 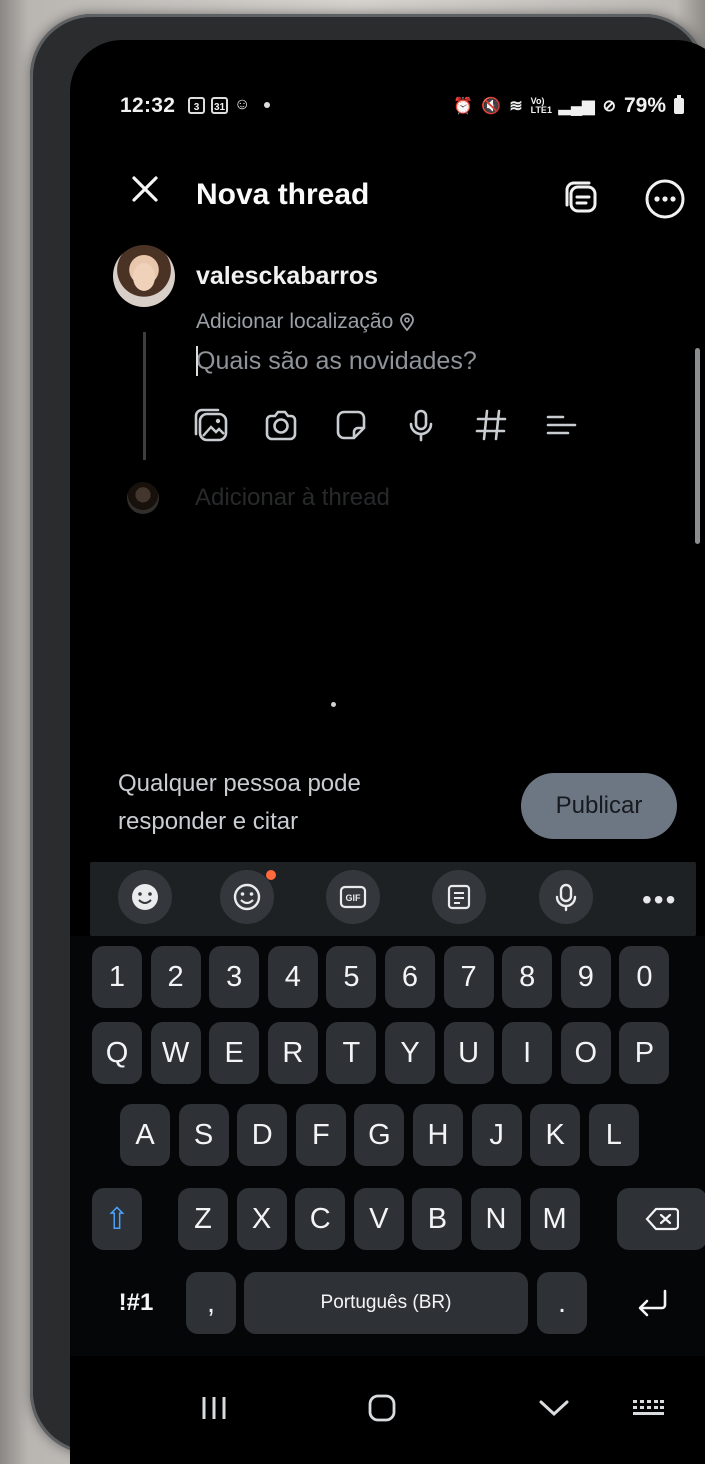 What do you see at coordinates (496, 1135) in the screenshot?
I see `key-j: J` at bounding box center [496, 1135].